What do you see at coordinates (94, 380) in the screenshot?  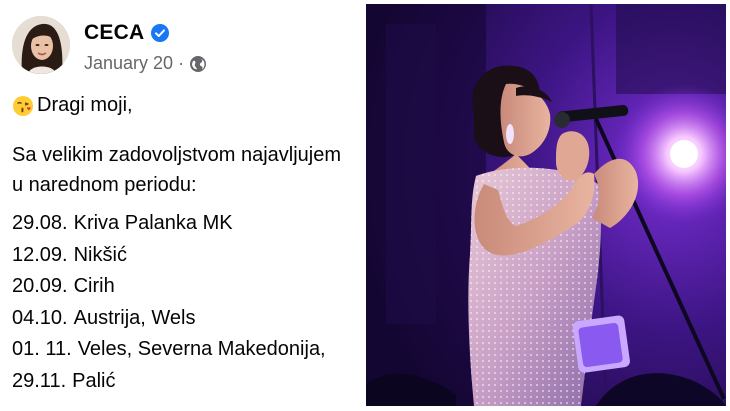 I see `tour-place: Palić` at bounding box center [94, 380].